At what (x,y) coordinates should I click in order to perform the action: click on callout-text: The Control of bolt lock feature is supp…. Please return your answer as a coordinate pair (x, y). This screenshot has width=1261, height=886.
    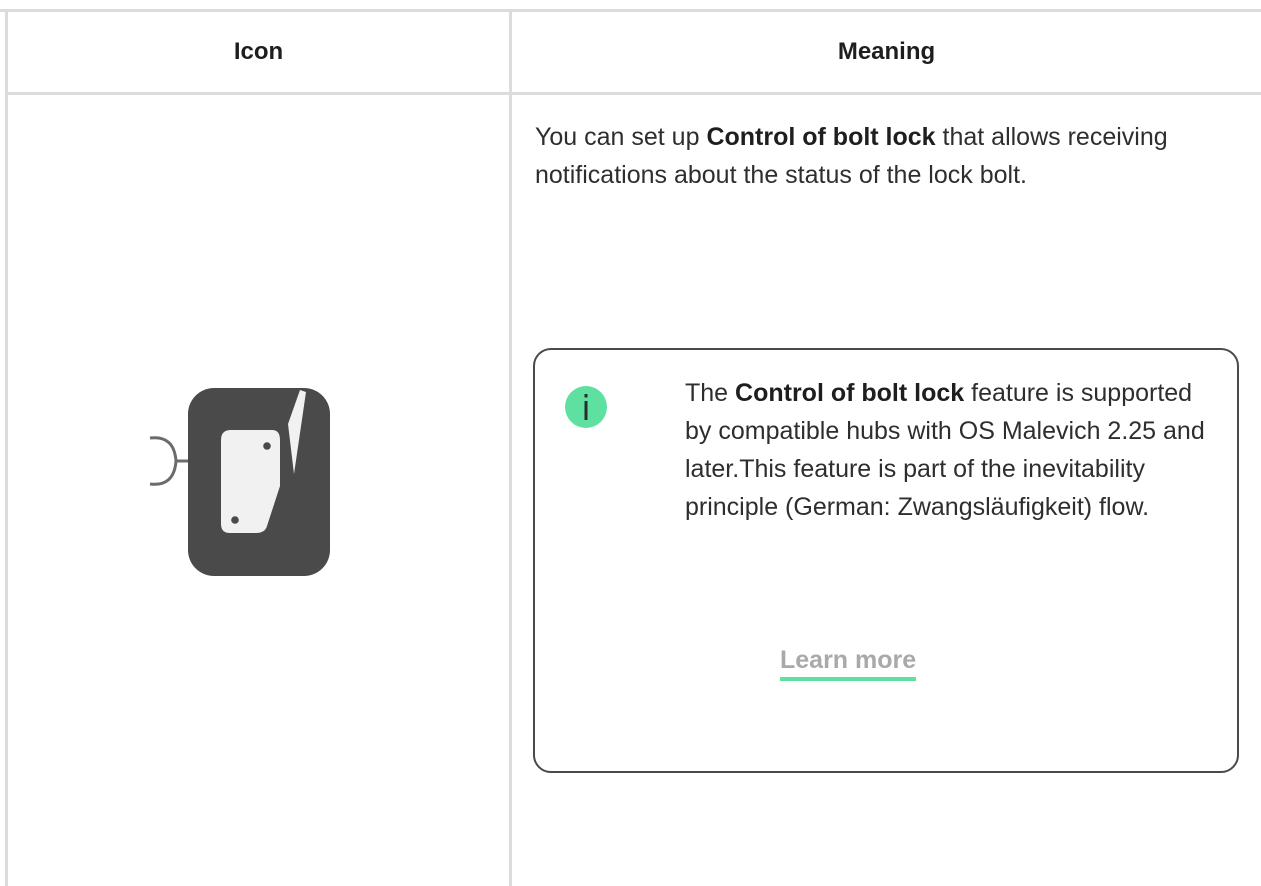
    Looking at the image, I should click on (950, 450).